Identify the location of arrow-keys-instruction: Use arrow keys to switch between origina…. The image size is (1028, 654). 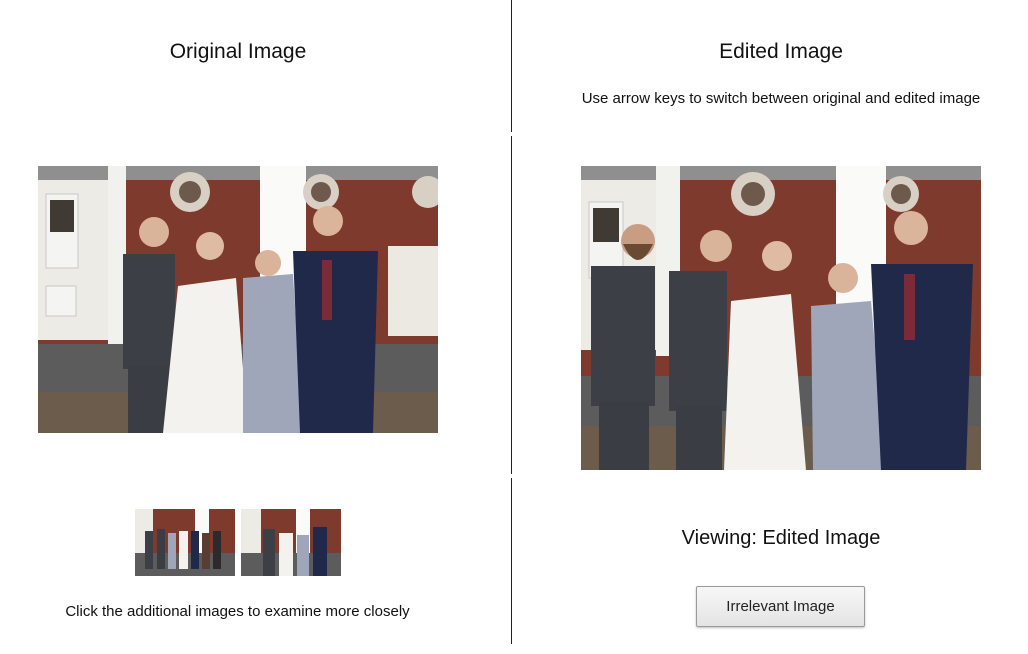
(781, 98).